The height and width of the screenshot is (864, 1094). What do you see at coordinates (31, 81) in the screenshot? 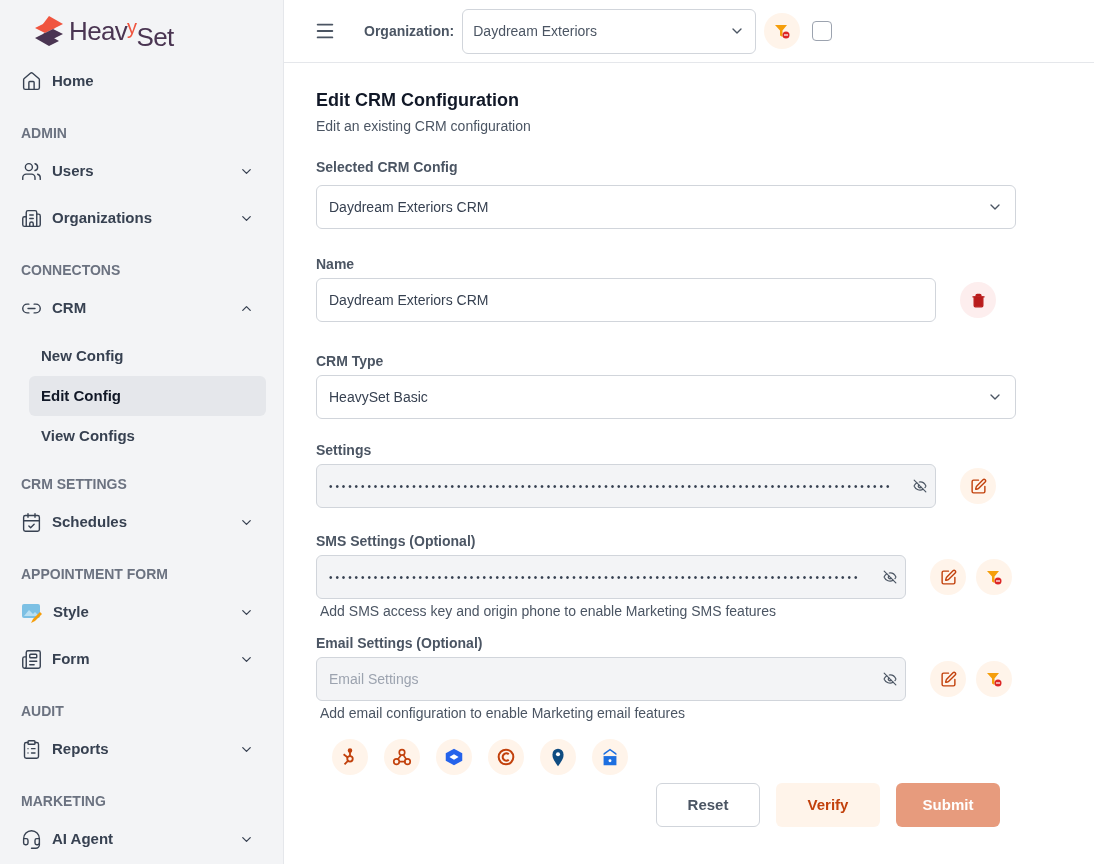
I see `home-icon` at bounding box center [31, 81].